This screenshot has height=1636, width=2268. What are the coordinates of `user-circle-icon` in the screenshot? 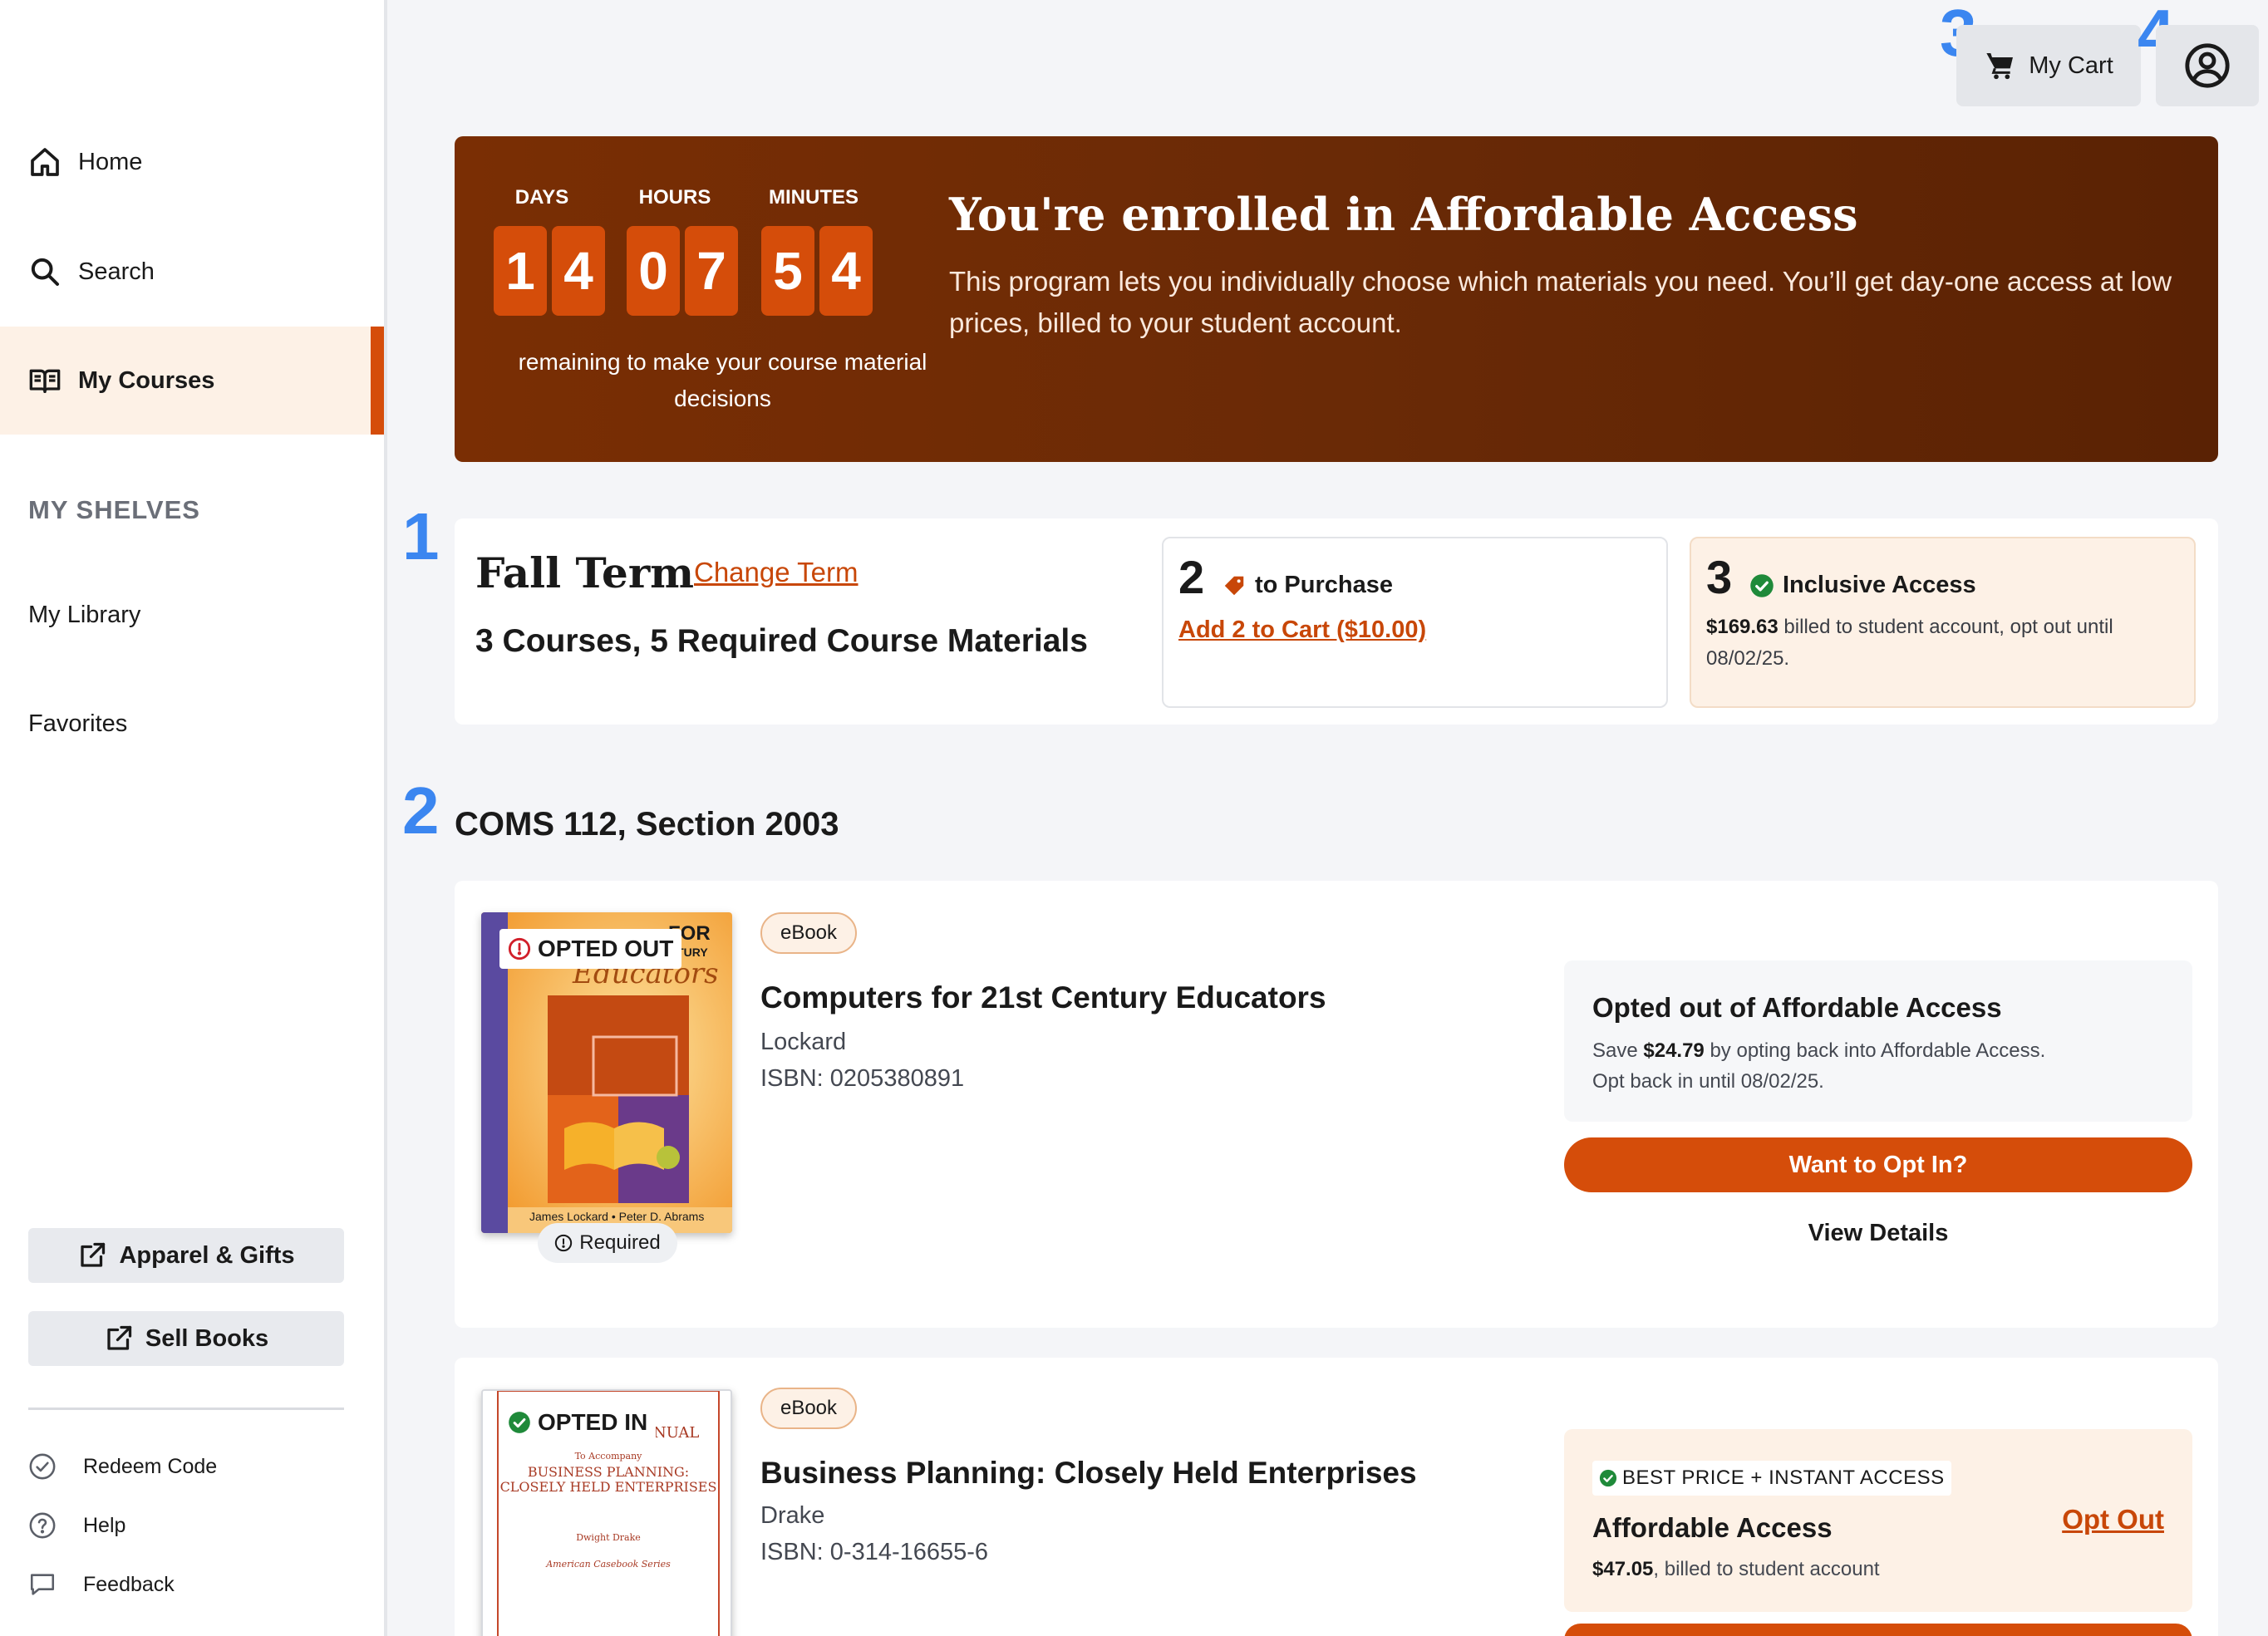 It's located at (2207, 65).